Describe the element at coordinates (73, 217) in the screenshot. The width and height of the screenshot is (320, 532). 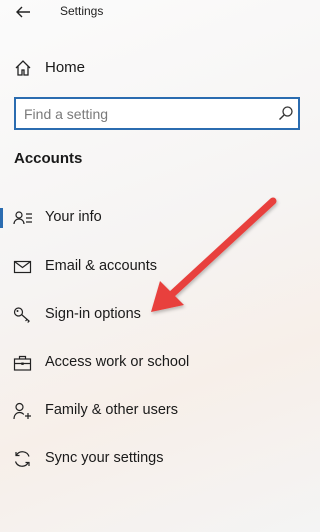
I see `nav-item-label: Your info` at that location.